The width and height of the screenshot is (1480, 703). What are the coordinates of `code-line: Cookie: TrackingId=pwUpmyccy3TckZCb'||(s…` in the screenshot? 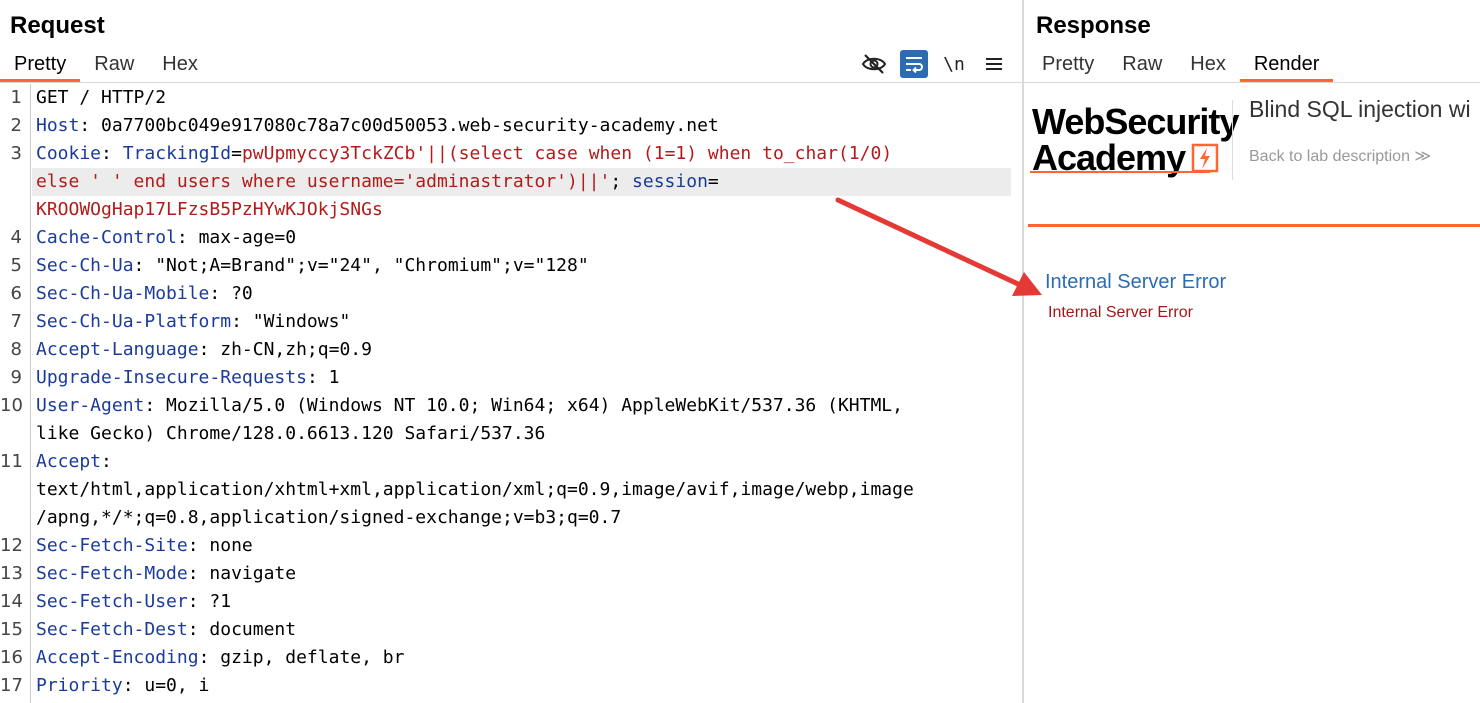 It's located at (464, 154).